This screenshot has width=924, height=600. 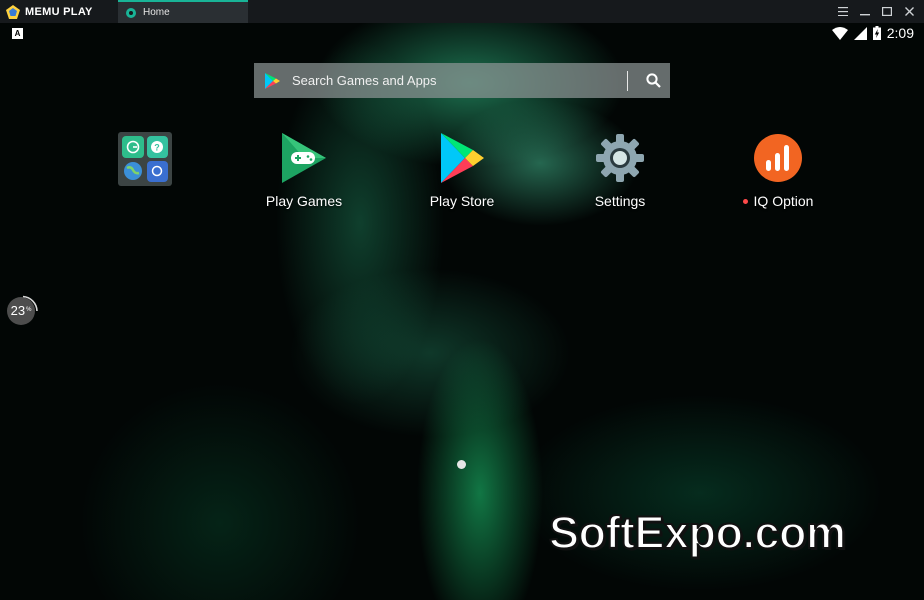 I want to click on window-controls, so click(x=878, y=11).